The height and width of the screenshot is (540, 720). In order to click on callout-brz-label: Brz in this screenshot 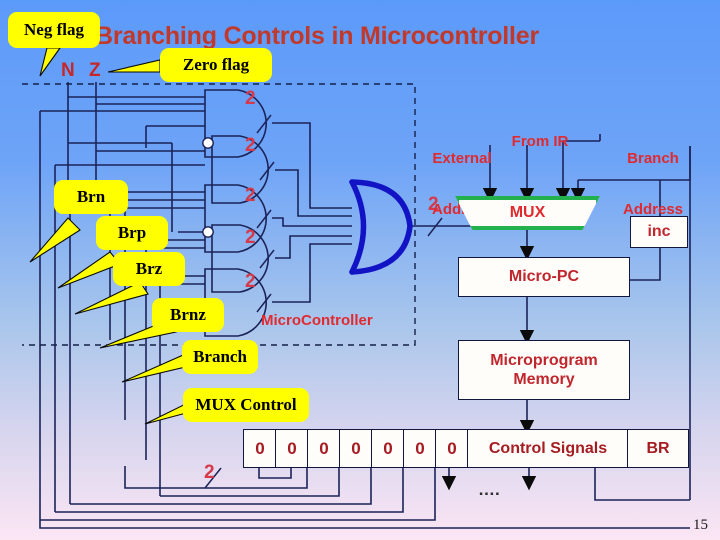, I will do `click(149, 268)`.